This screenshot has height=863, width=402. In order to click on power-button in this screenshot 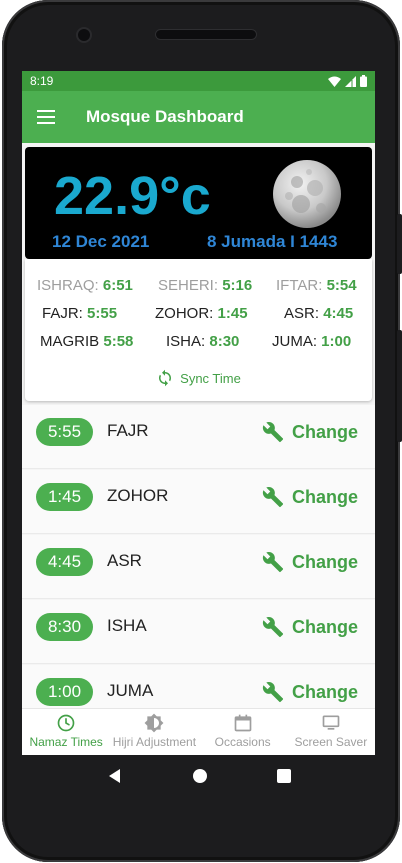, I will do `click(399, 386)`.